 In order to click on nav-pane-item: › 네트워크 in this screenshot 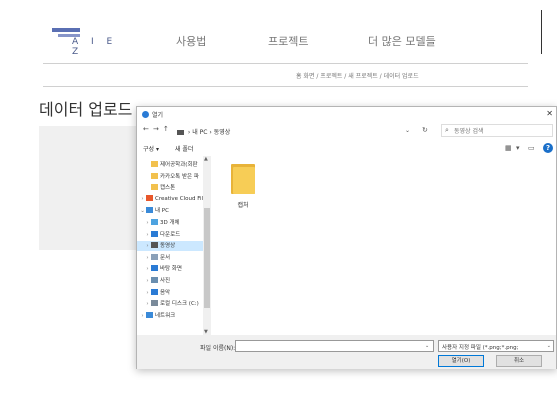, I will do `click(170, 316)`.